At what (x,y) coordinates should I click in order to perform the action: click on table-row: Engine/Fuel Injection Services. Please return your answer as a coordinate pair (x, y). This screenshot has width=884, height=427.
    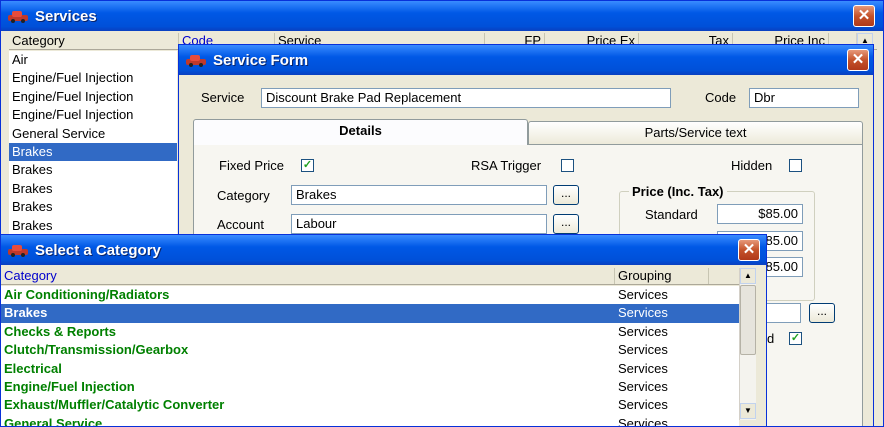
    Looking at the image, I should click on (370, 387).